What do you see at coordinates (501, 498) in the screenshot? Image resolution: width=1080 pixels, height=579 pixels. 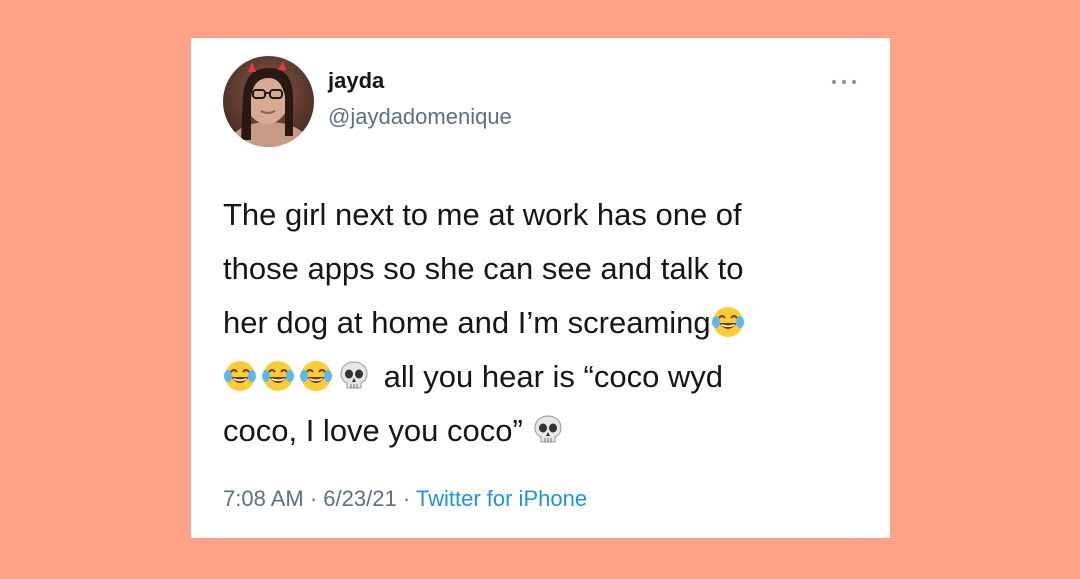 I see `tweet-source-link: Twitter for iPhone` at bounding box center [501, 498].